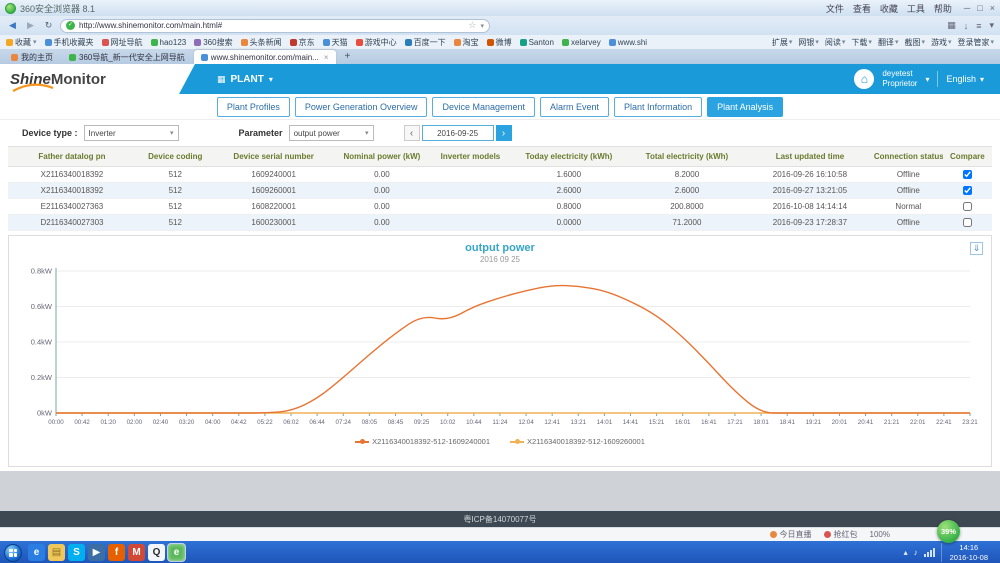 This screenshot has height=563, width=1000. I want to click on download-manager-icon: ↓, so click(966, 26).